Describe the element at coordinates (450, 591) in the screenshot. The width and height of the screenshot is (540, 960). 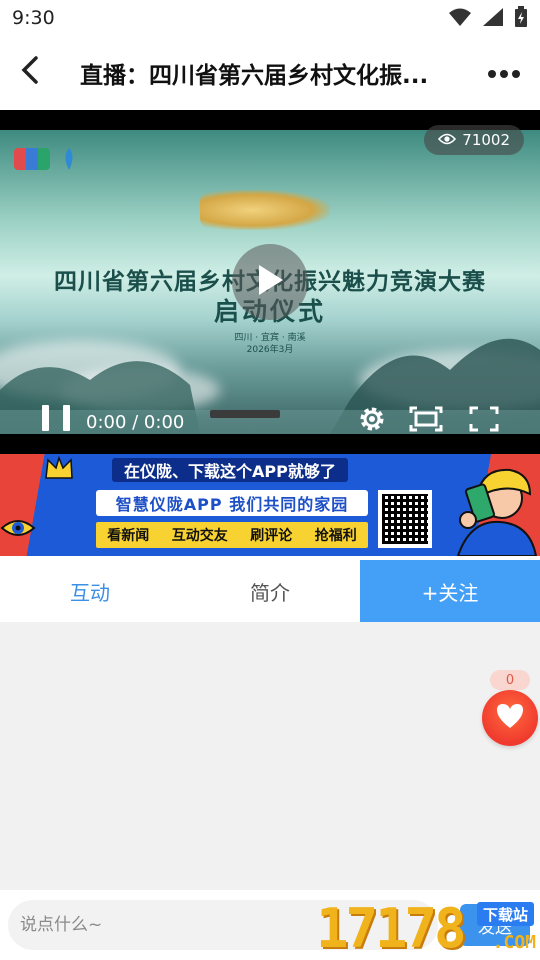
I see `follow-button: +关注` at that location.